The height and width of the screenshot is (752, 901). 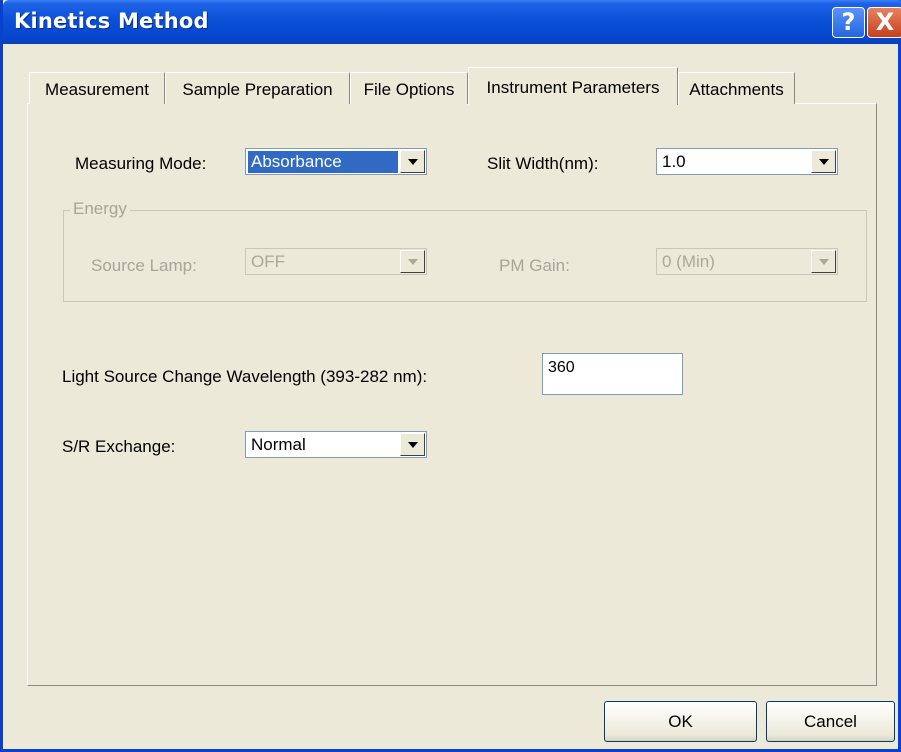 What do you see at coordinates (452, 22) in the screenshot?
I see `title-bar: Kinetics Method ? X` at bounding box center [452, 22].